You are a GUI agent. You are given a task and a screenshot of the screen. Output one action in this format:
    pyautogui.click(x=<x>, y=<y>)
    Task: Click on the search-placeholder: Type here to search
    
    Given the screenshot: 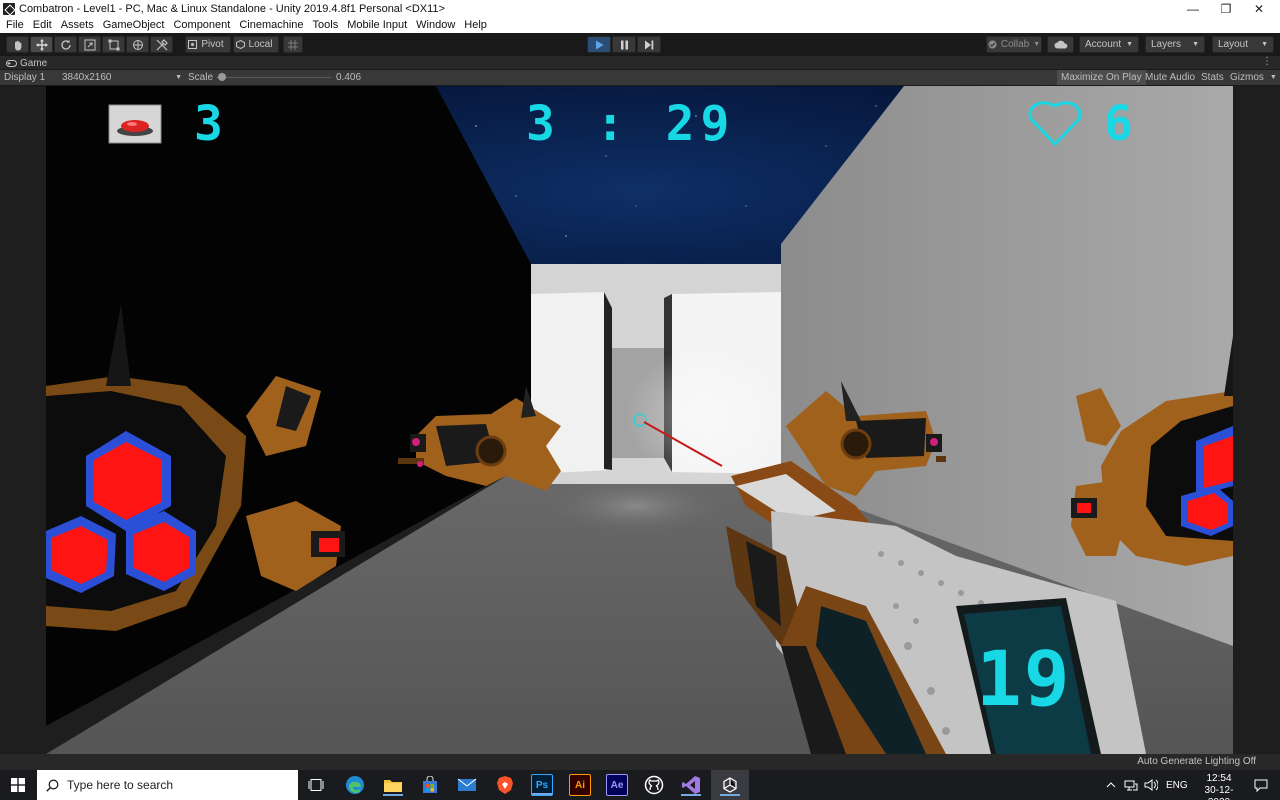 What is the action you would take?
    pyautogui.click(x=120, y=785)
    